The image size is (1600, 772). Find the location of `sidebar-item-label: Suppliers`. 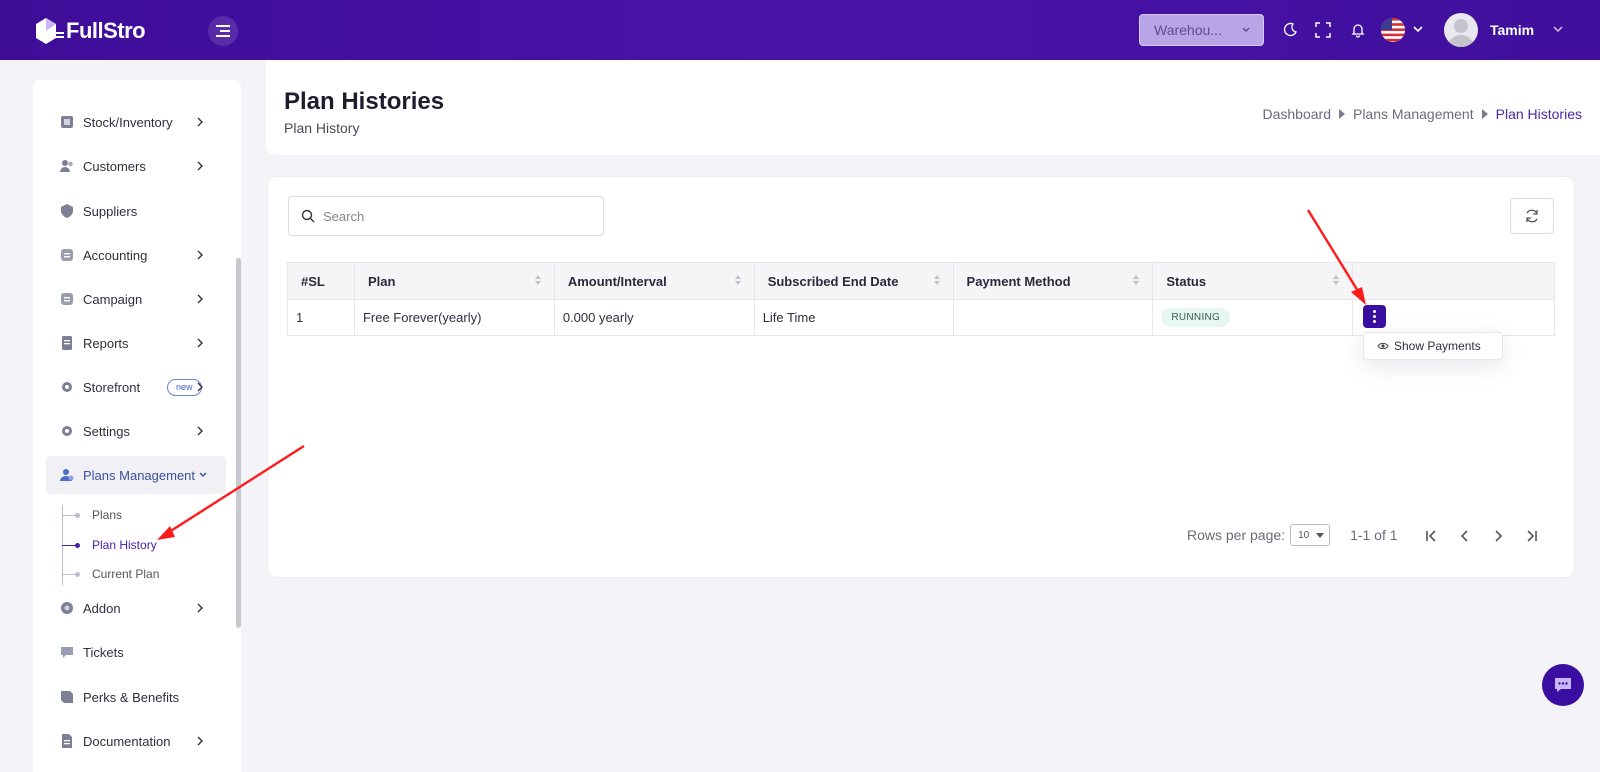

sidebar-item-label: Suppliers is located at coordinates (110, 211).